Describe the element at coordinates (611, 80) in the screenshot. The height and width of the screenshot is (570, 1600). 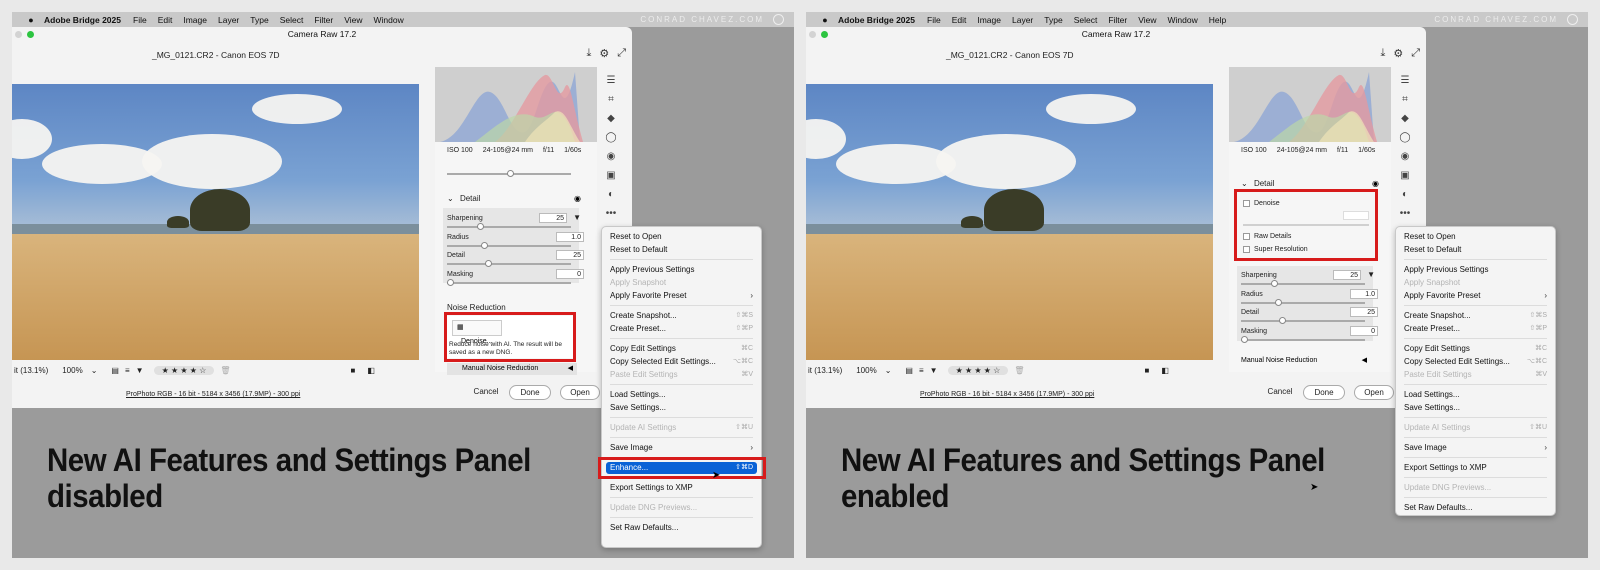
I see `edit-sliders-icon: ☰` at that location.